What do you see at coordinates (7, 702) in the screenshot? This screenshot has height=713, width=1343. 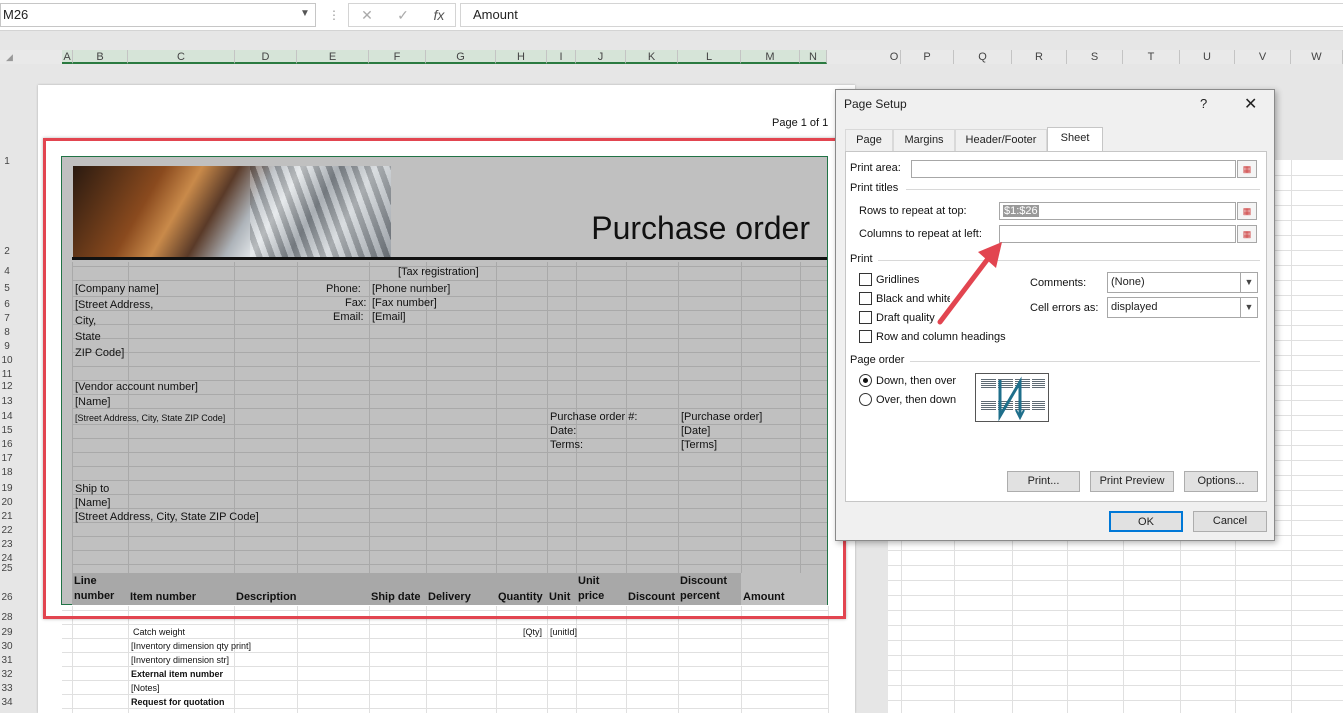 I see `row-header-34: 34` at bounding box center [7, 702].